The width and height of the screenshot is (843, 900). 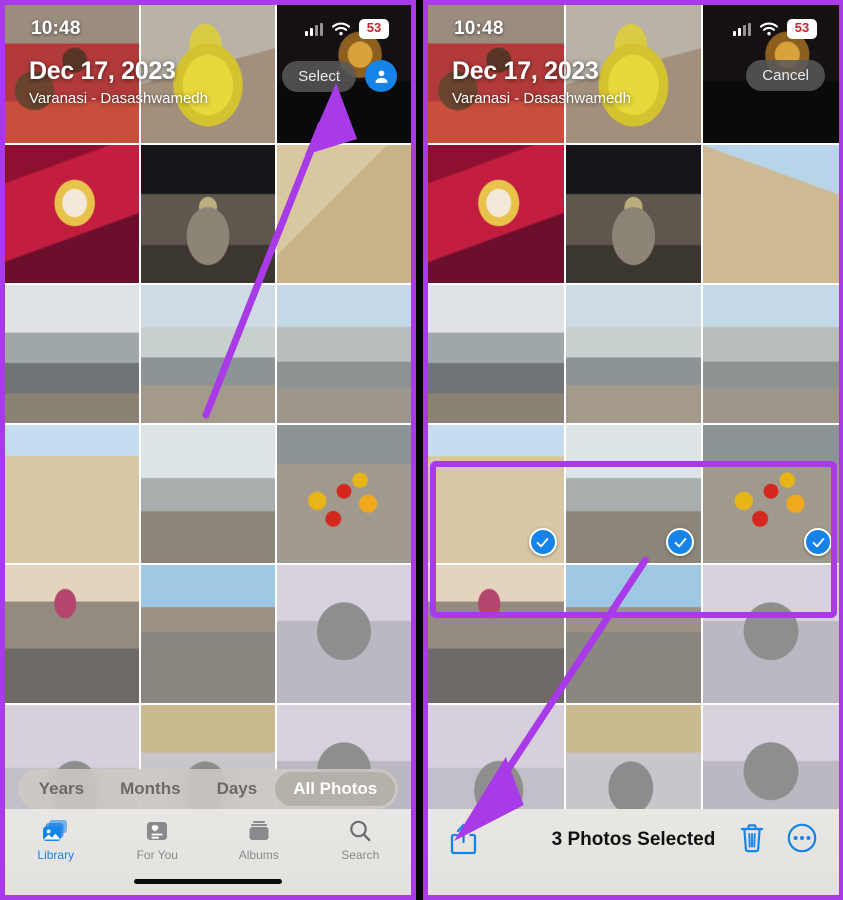 I want to click on tab-for-you-label: For You, so click(x=157, y=855).